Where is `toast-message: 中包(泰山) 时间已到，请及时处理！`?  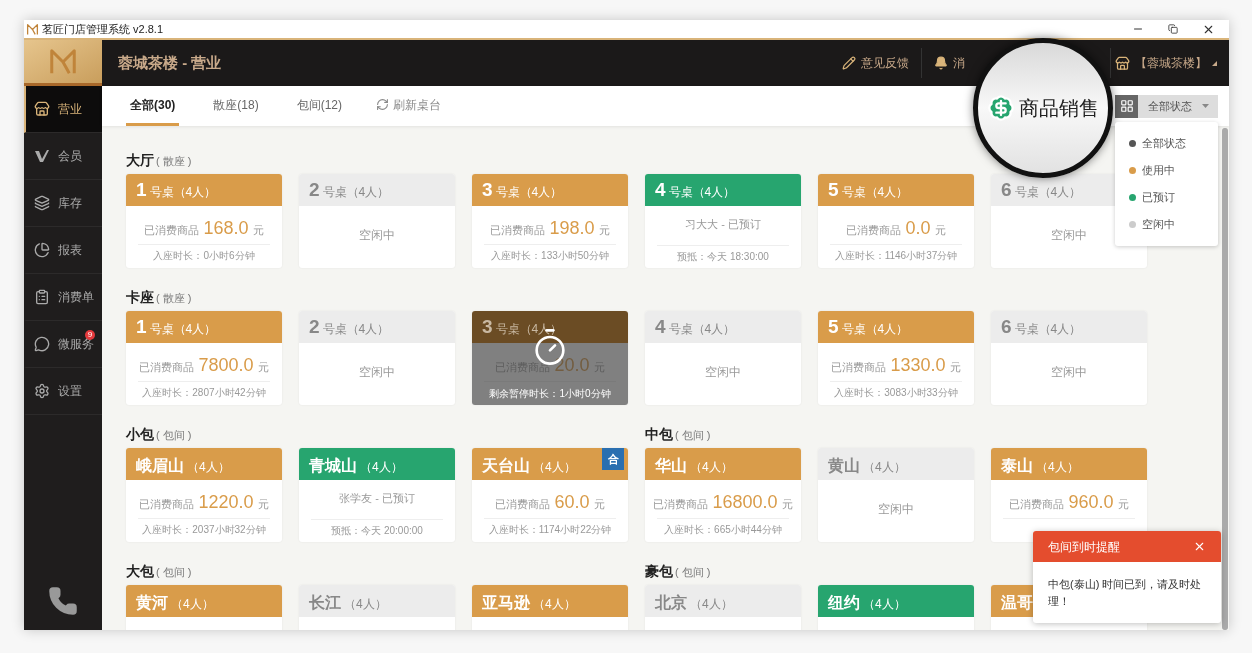
toast-message: 中包(泰山) 时间已到，请及时处理！ is located at coordinates (1125, 593).